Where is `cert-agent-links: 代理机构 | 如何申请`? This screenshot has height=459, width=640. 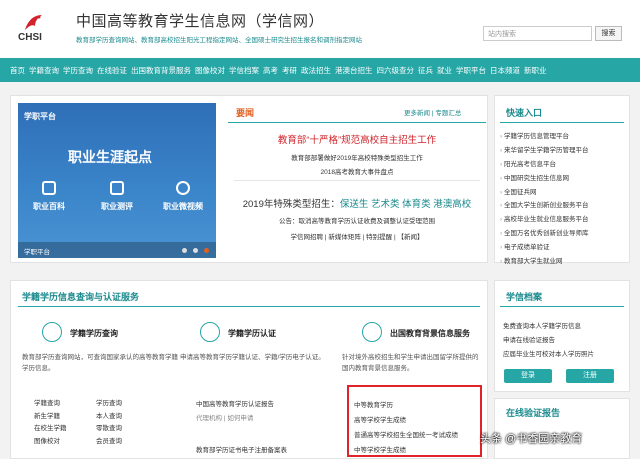 cert-agent-links: 代理机构 | 如何申请 is located at coordinates (225, 418).